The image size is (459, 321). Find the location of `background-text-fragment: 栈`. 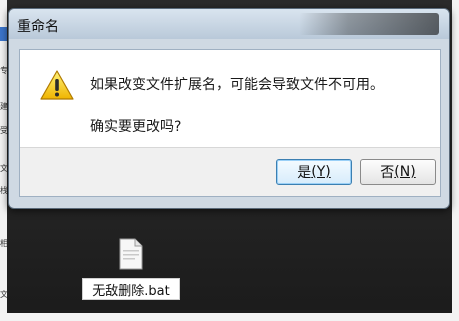

background-text-fragment: 栈 is located at coordinates (3, 190).